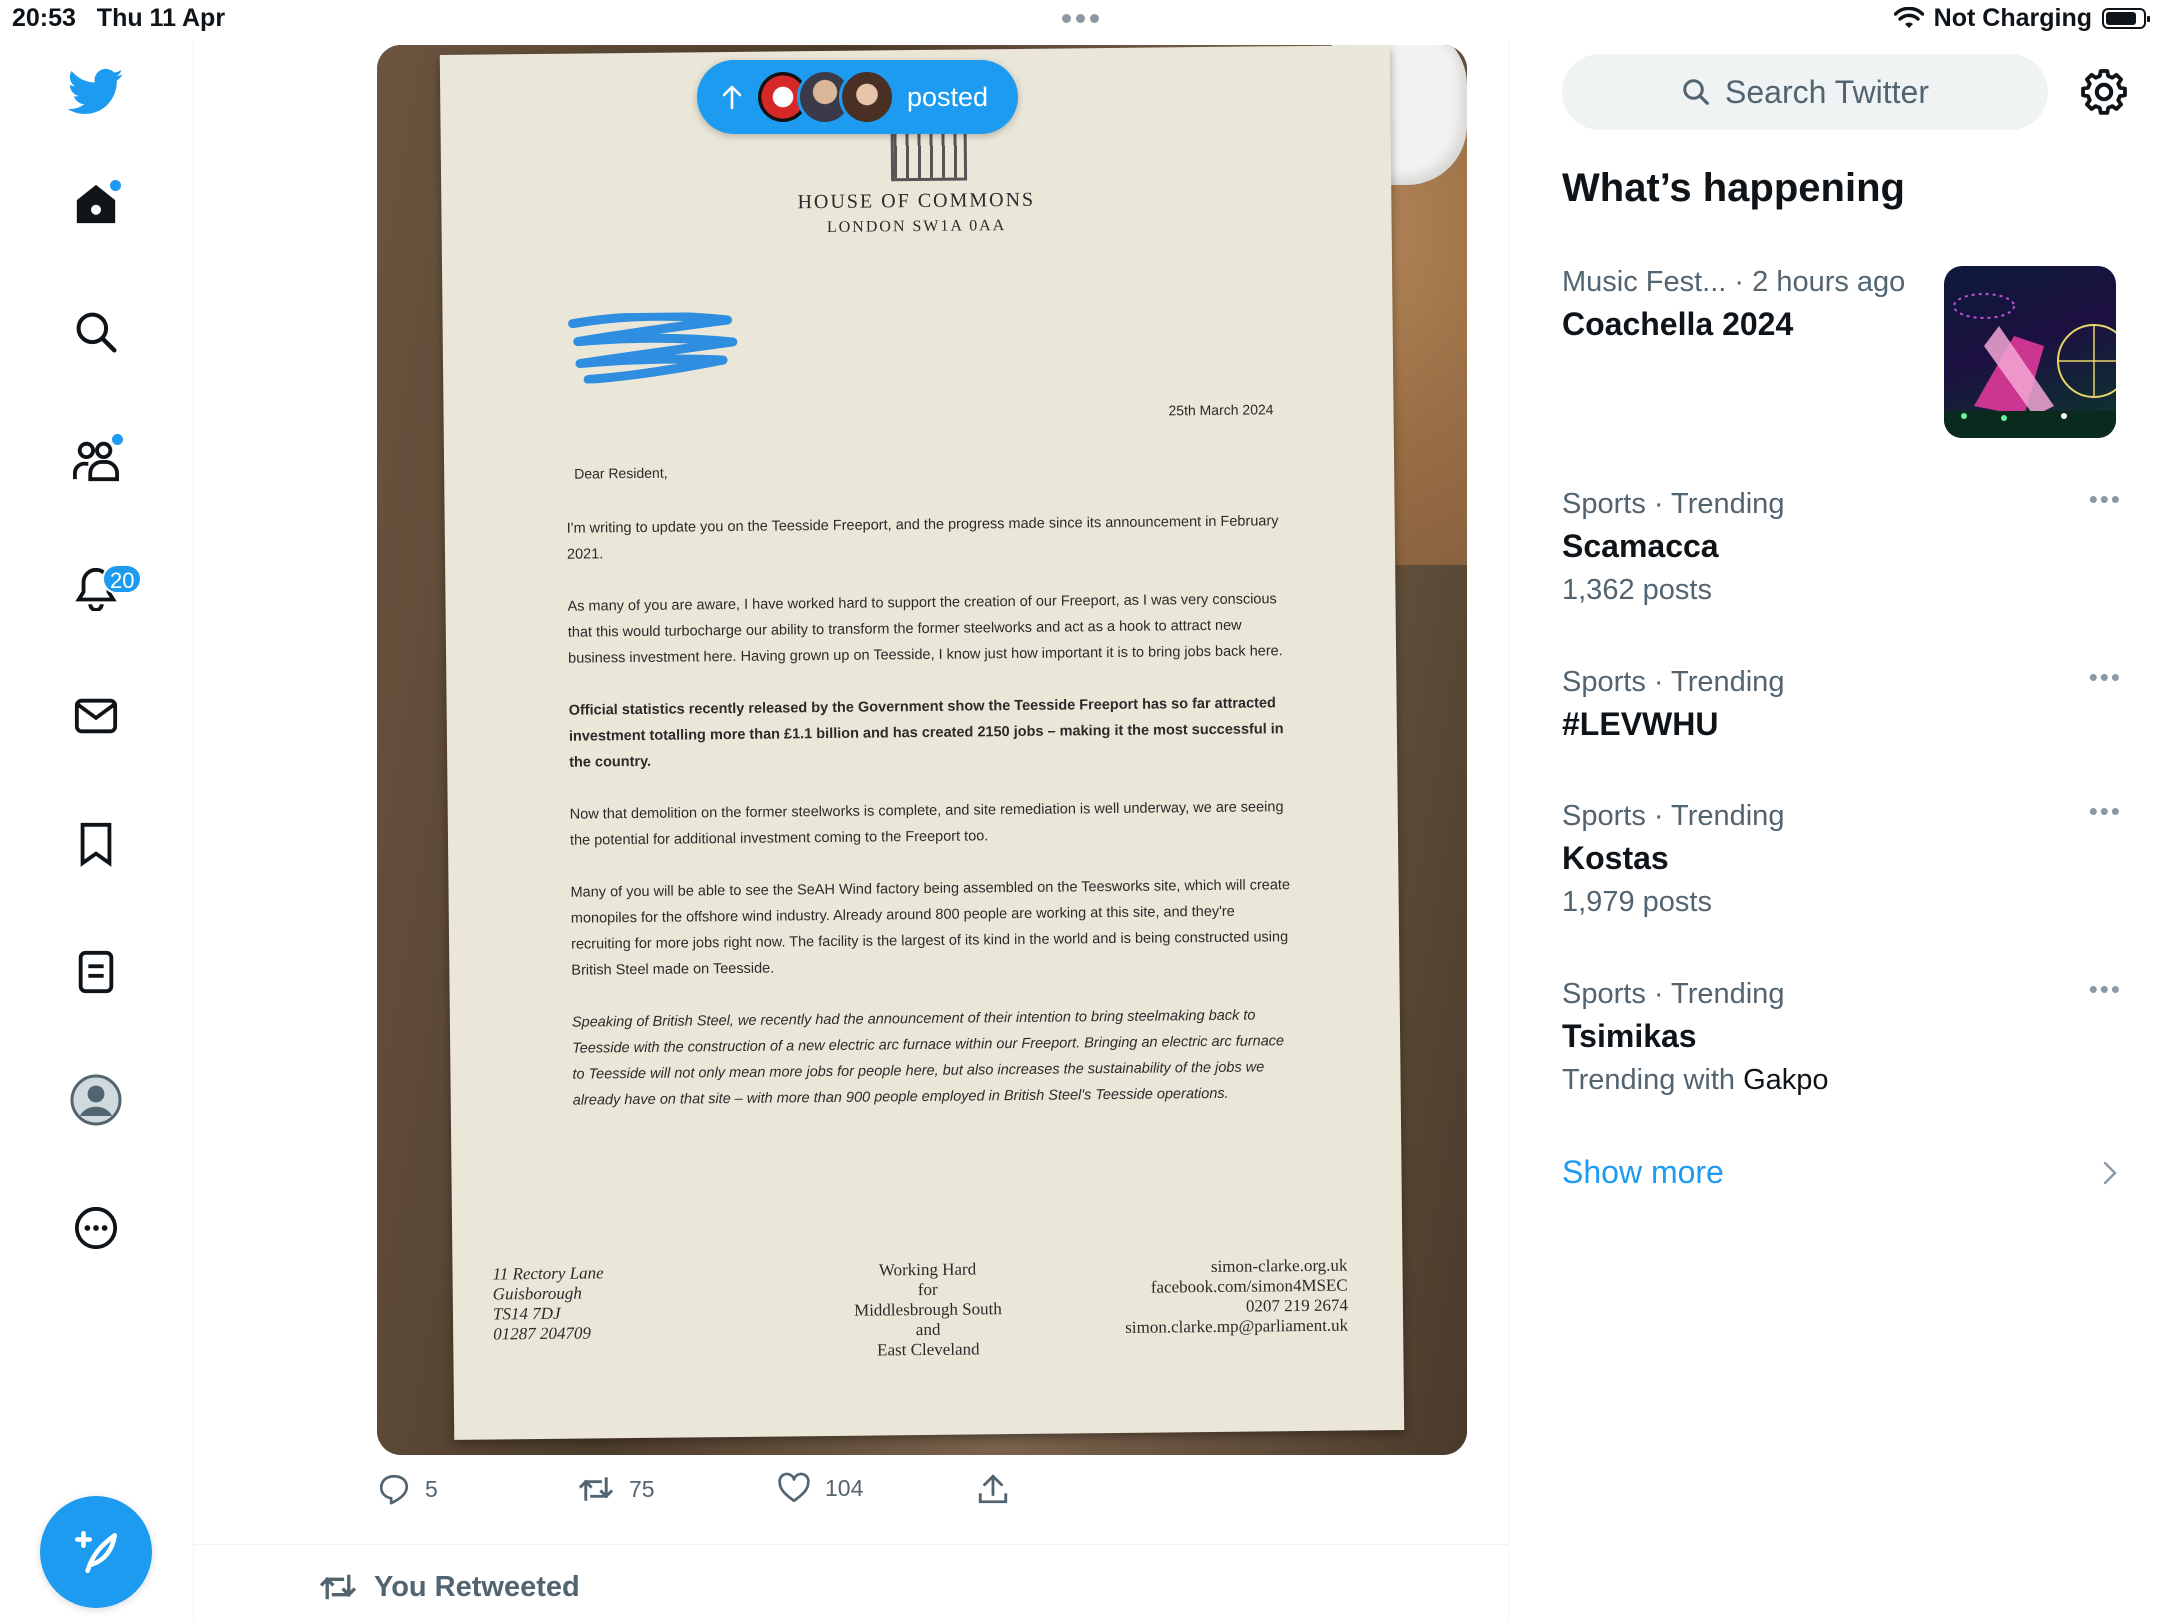 The image size is (2160, 1620). I want to click on nav-more, so click(96, 1228).